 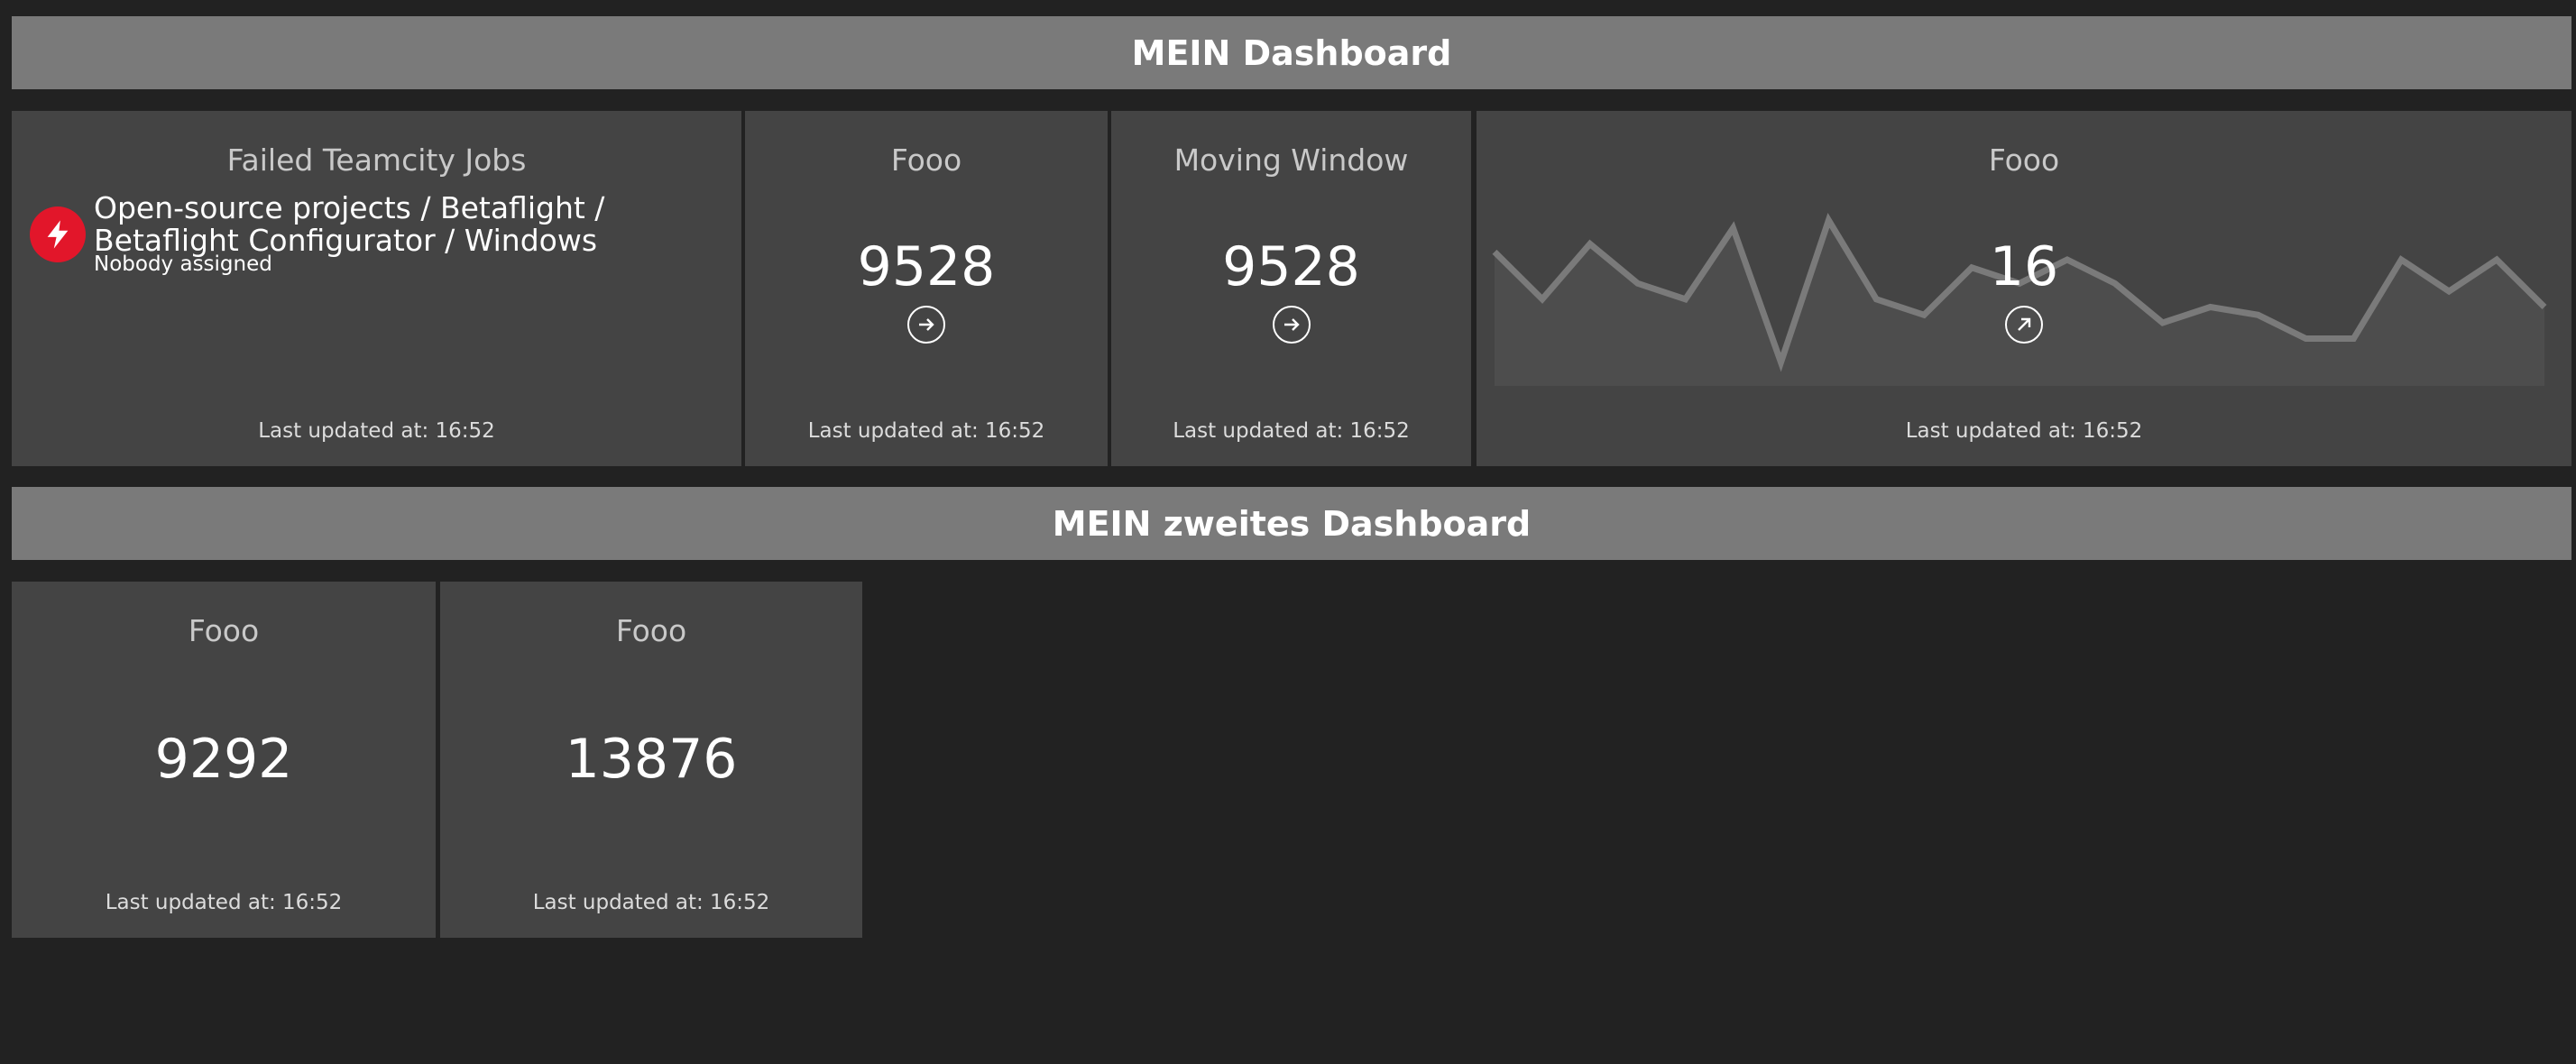 I want to click on widget-fooo-b: Fooo 13876 Last updated at: 16:52, so click(x=651, y=760).